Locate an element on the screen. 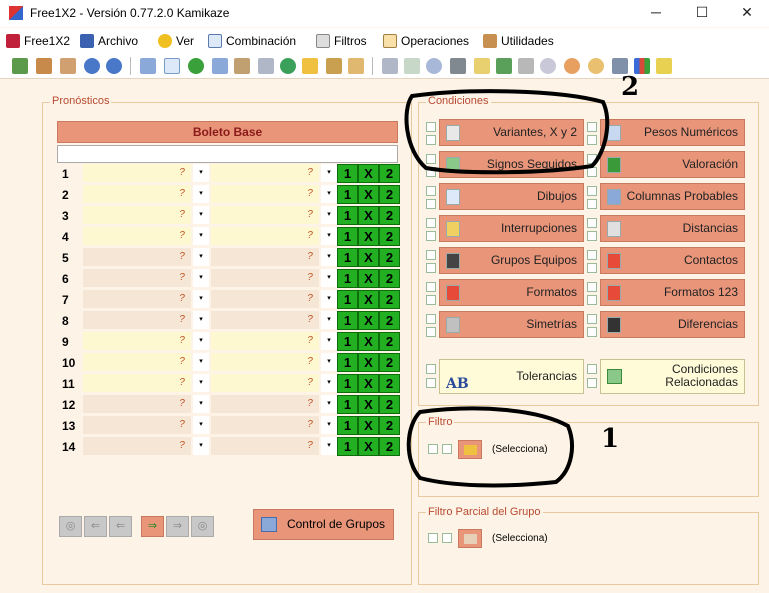 Image resolution: width=769 pixels, height=593 pixels. formatos-123-button: Formatos 123 is located at coordinates (672, 292).